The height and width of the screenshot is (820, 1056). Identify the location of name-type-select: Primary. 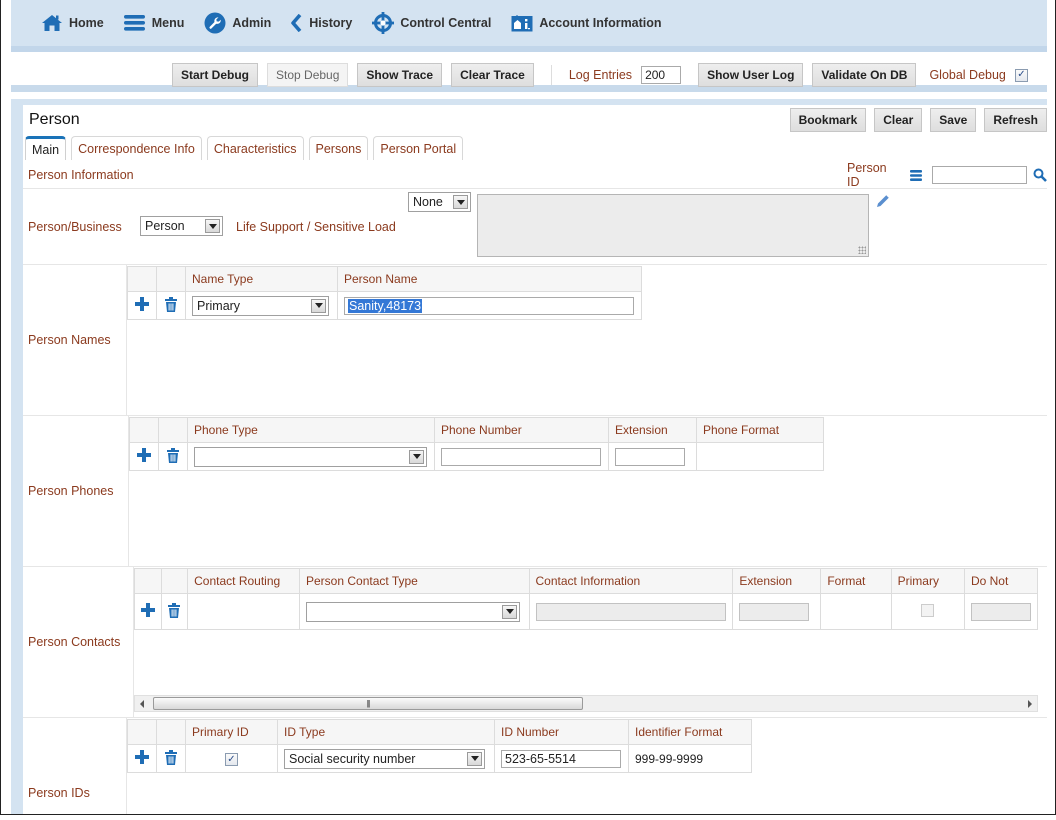
(260, 305).